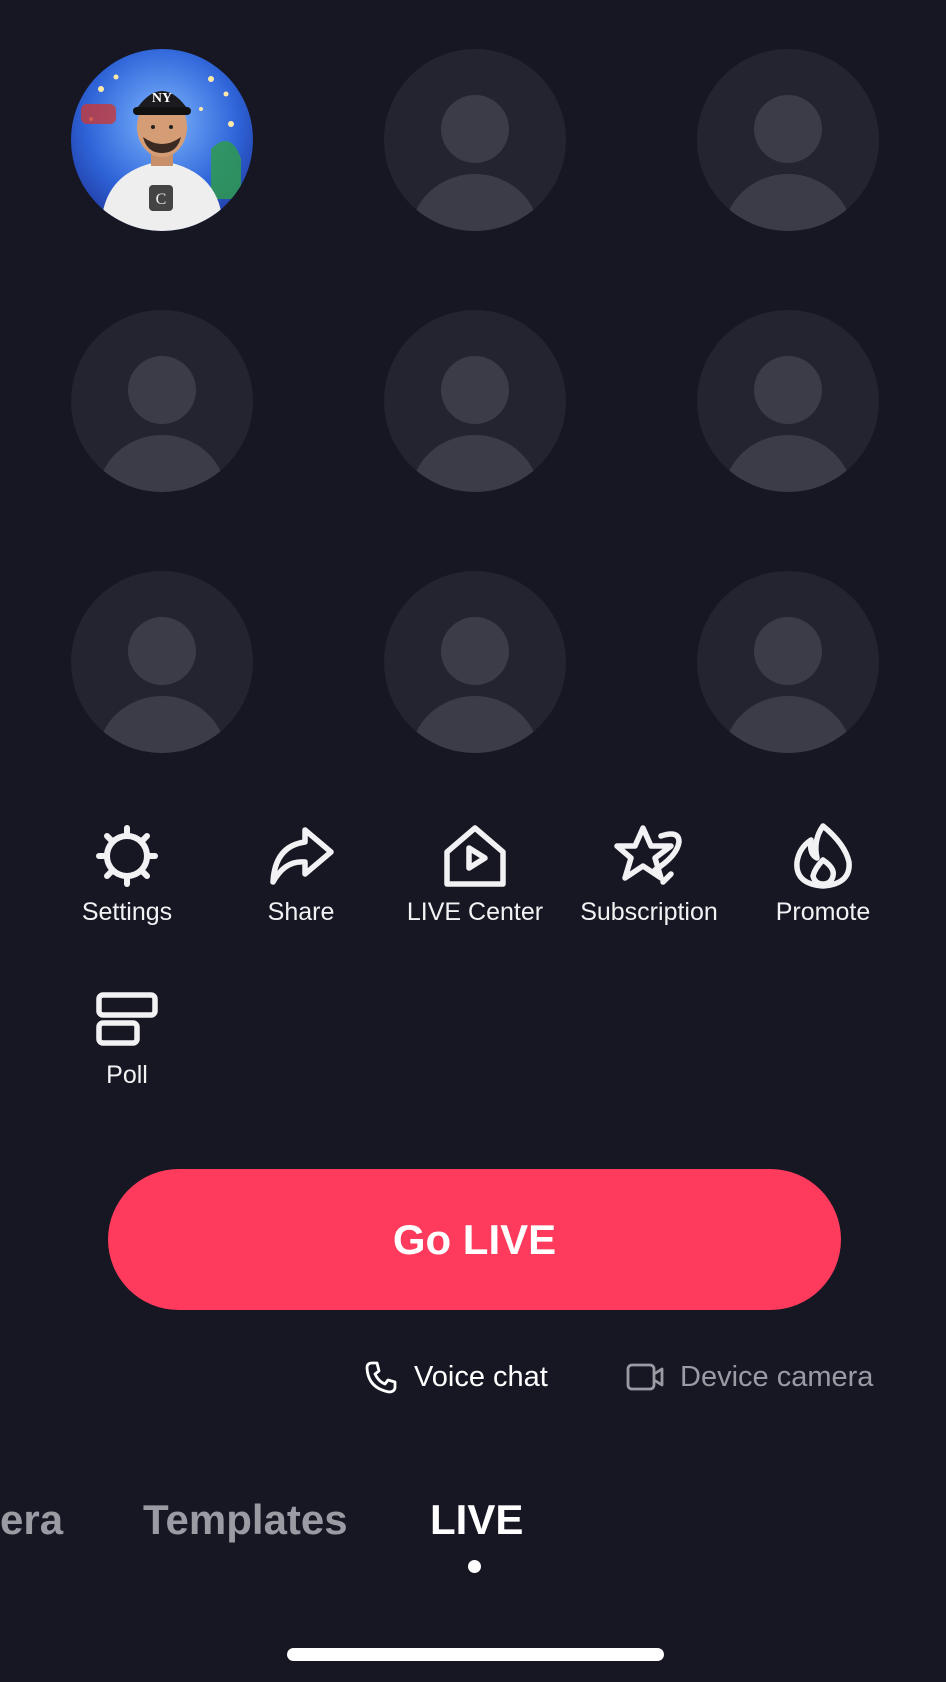 The image size is (946, 1682). I want to click on svg-text: NY, so click(162, 98).